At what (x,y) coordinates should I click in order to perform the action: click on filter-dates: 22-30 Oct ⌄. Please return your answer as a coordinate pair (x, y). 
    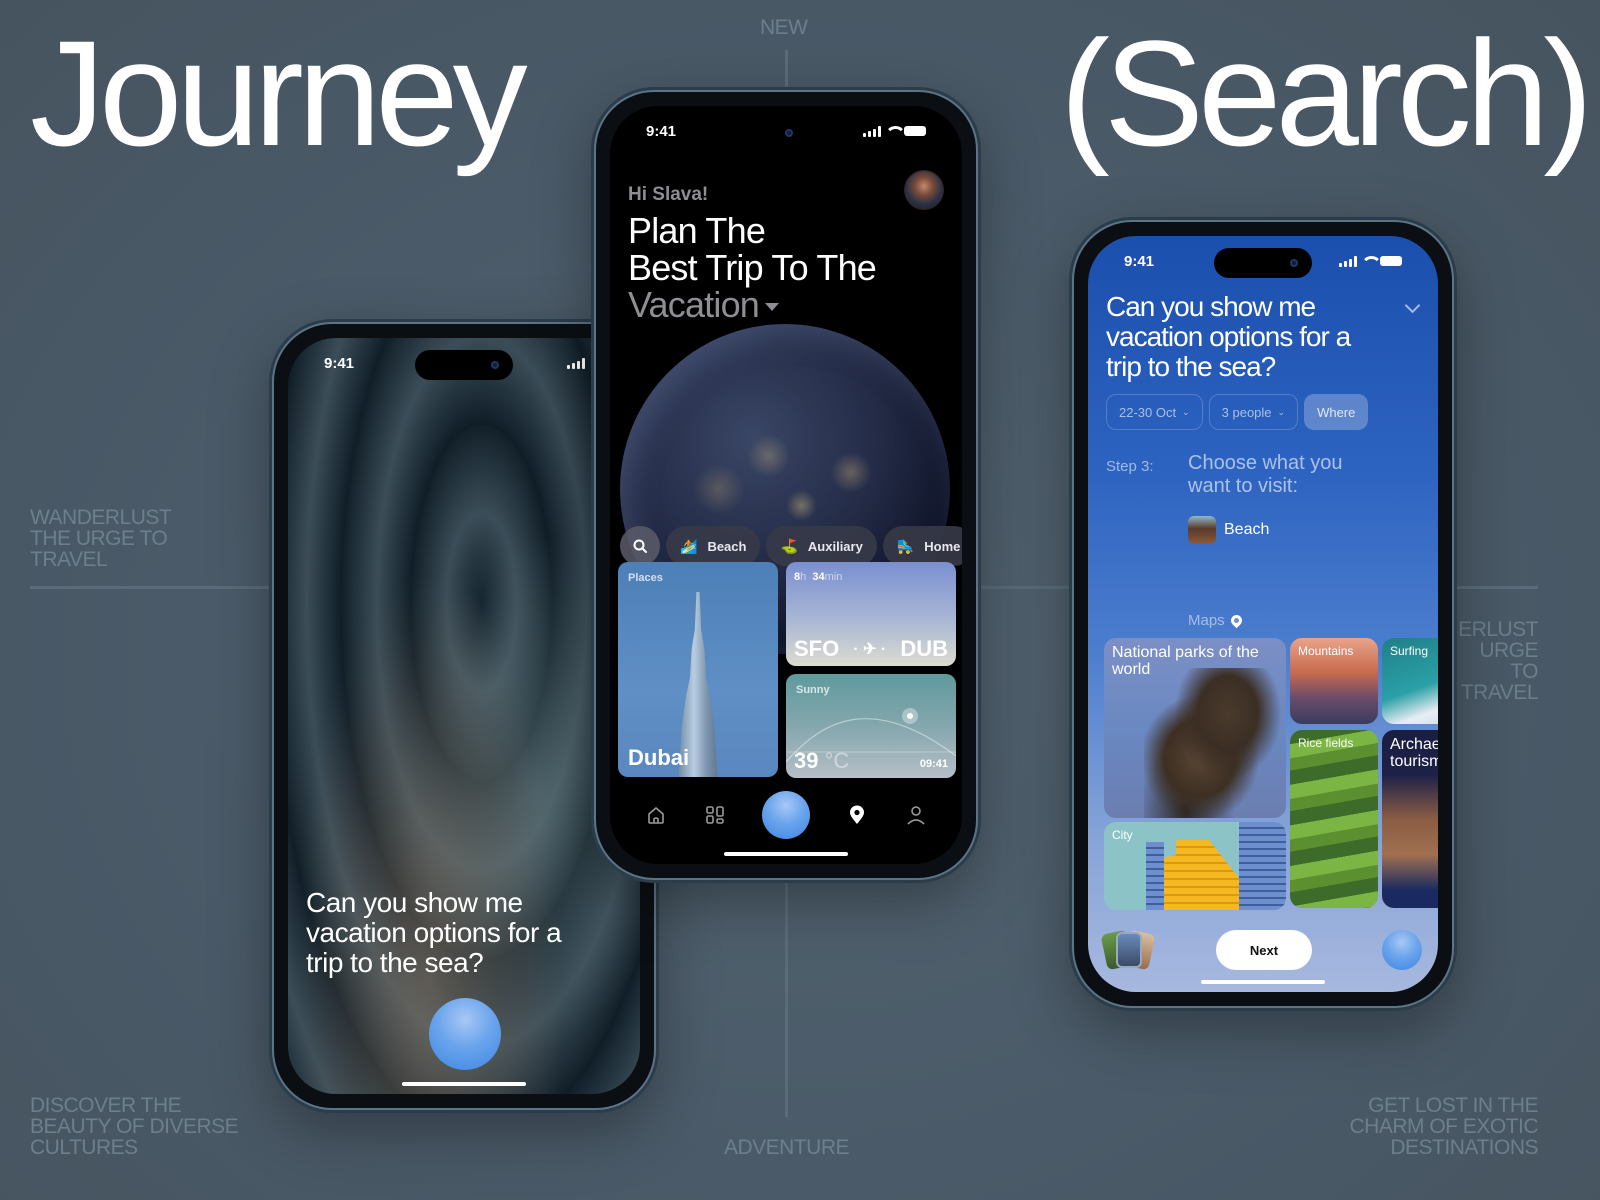
    Looking at the image, I should click on (1154, 412).